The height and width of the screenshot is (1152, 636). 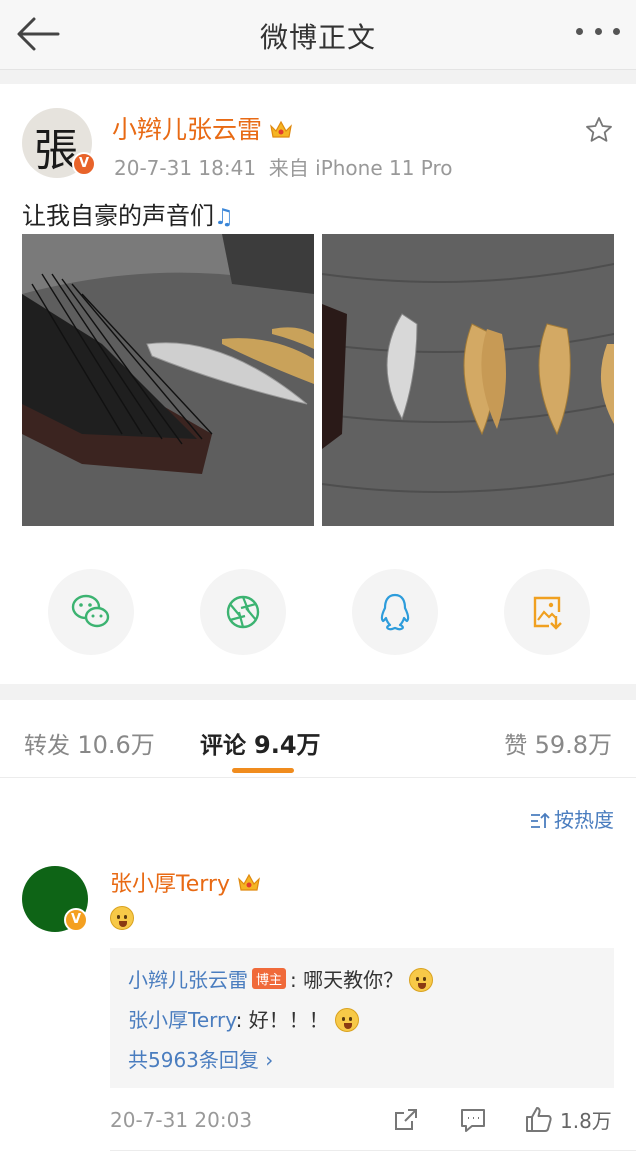 I want to click on reply-author: 张小厚Terry, so click(x=182, y=1020).